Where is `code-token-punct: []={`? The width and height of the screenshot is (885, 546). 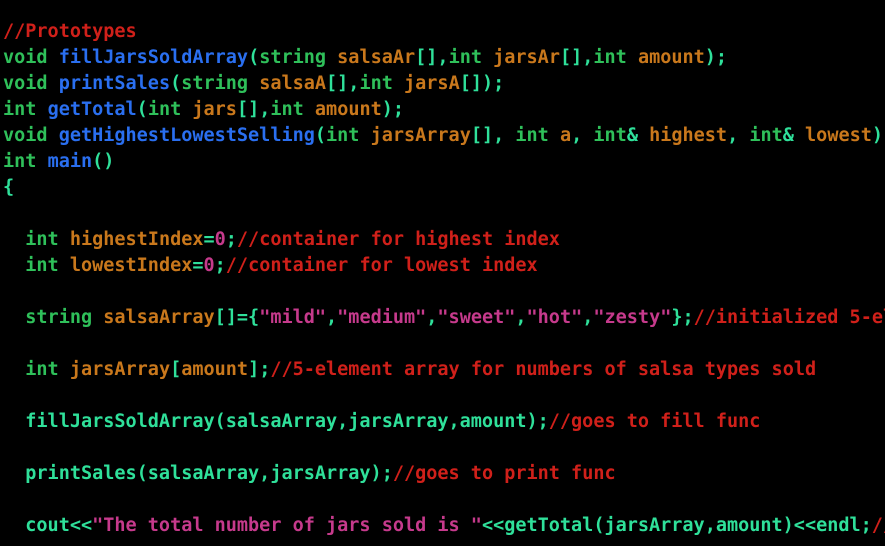
code-token-punct: []={ is located at coordinates (237, 317).